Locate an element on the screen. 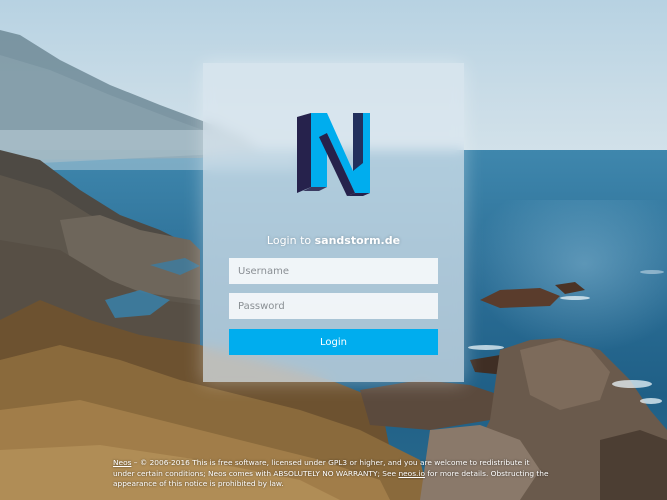 This screenshot has width=667, height=500. password-input is located at coordinates (333, 306).